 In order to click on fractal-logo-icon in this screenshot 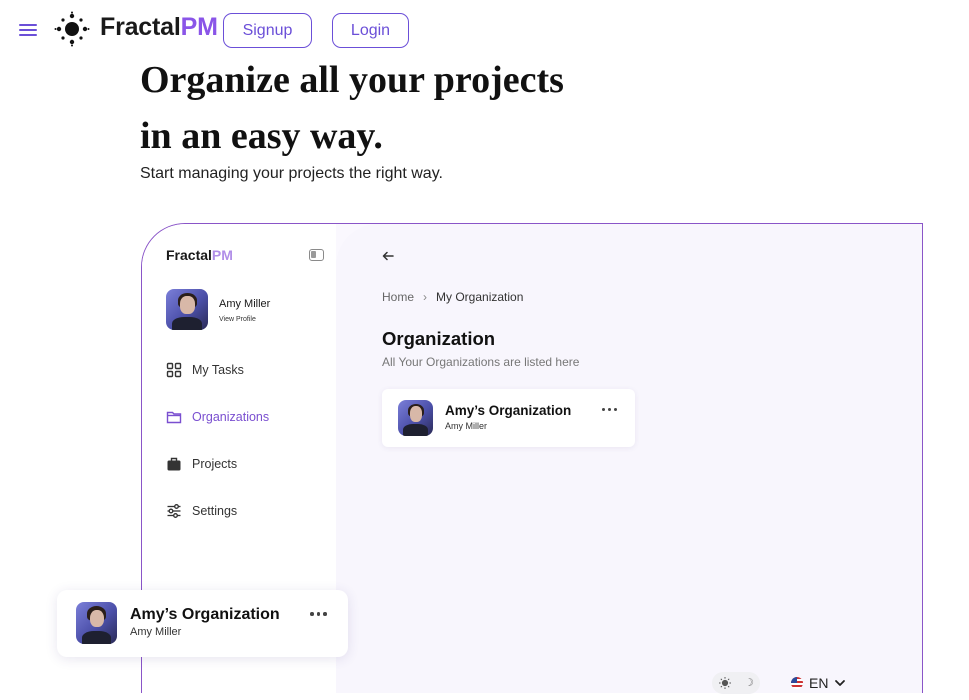, I will do `click(72, 29)`.